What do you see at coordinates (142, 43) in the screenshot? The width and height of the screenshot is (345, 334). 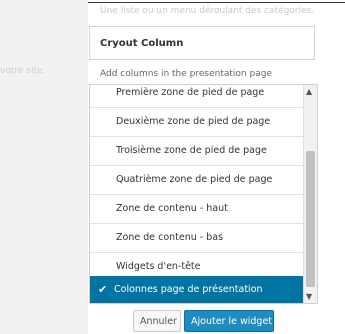 I see `widget-title: Cryout Column` at bounding box center [142, 43].